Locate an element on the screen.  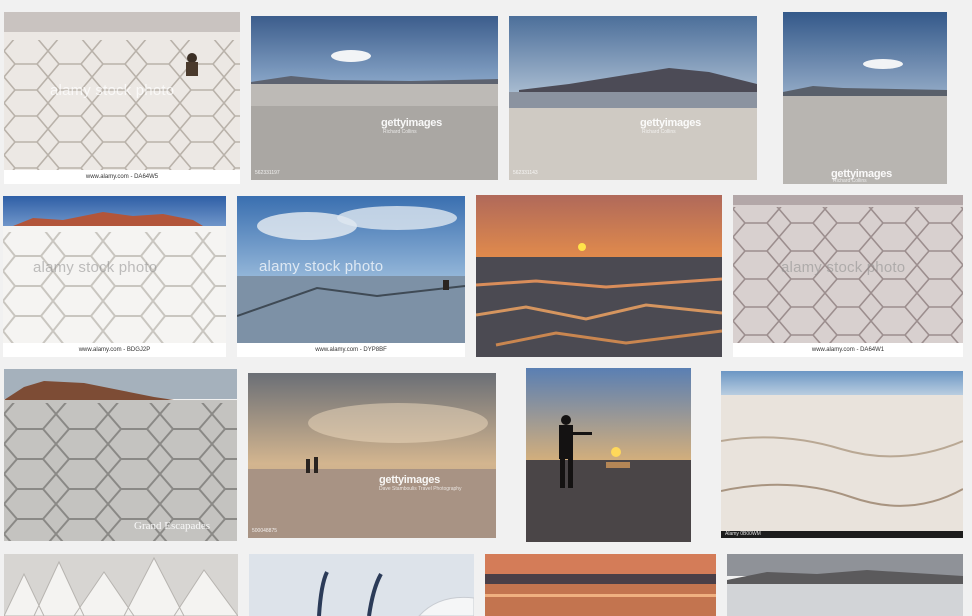
image-caption: www.alamy.com - DYP8BF is located at coordinates (351, 350).